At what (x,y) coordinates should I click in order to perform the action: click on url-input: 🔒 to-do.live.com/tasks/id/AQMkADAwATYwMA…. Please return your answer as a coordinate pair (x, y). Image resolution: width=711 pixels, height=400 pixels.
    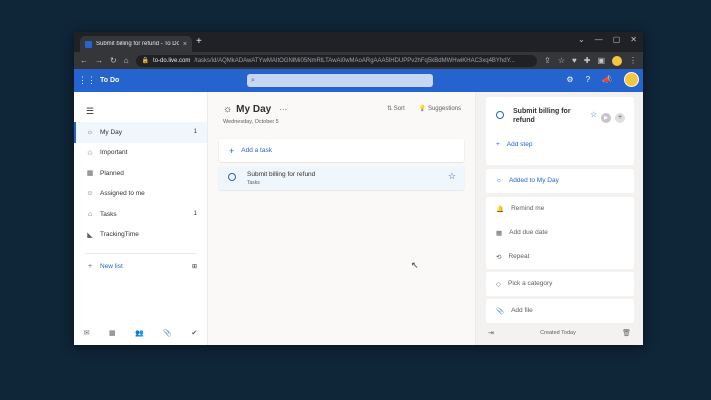
    Looking at the image, I should click on (336, 60).